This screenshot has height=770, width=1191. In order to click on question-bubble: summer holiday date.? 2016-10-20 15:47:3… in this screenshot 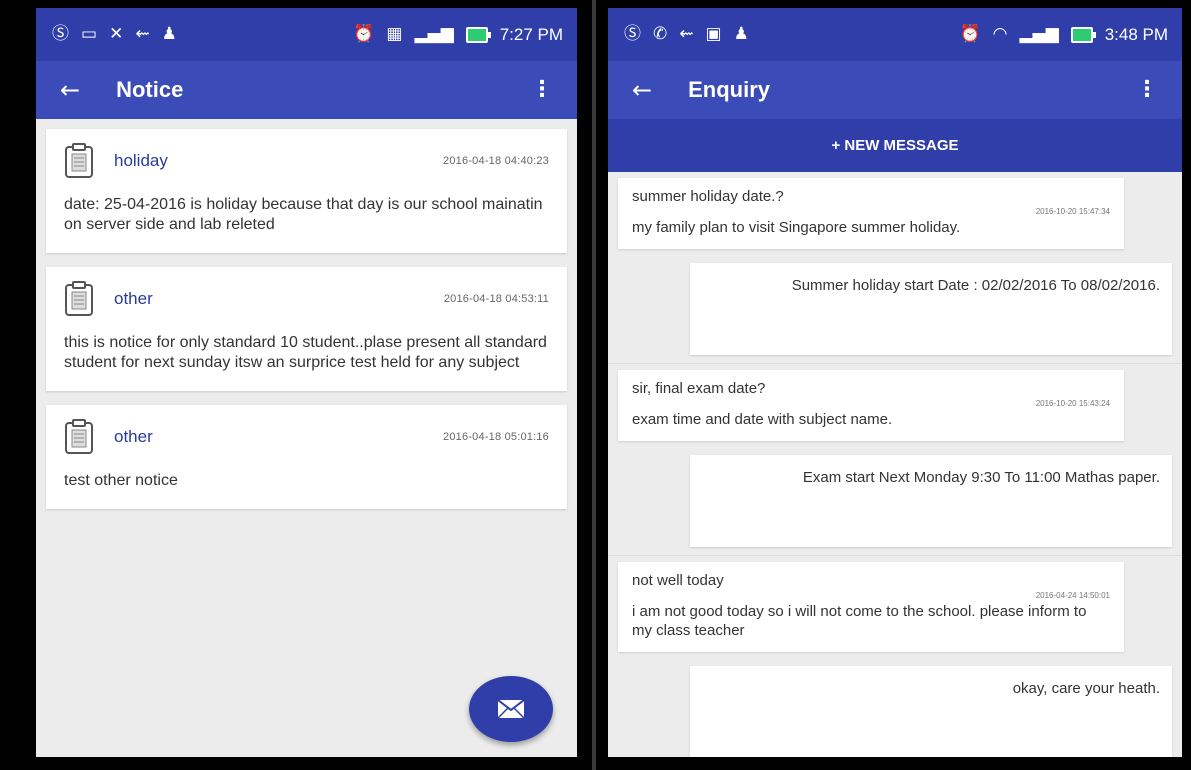, I will do `click(871, 213)`.